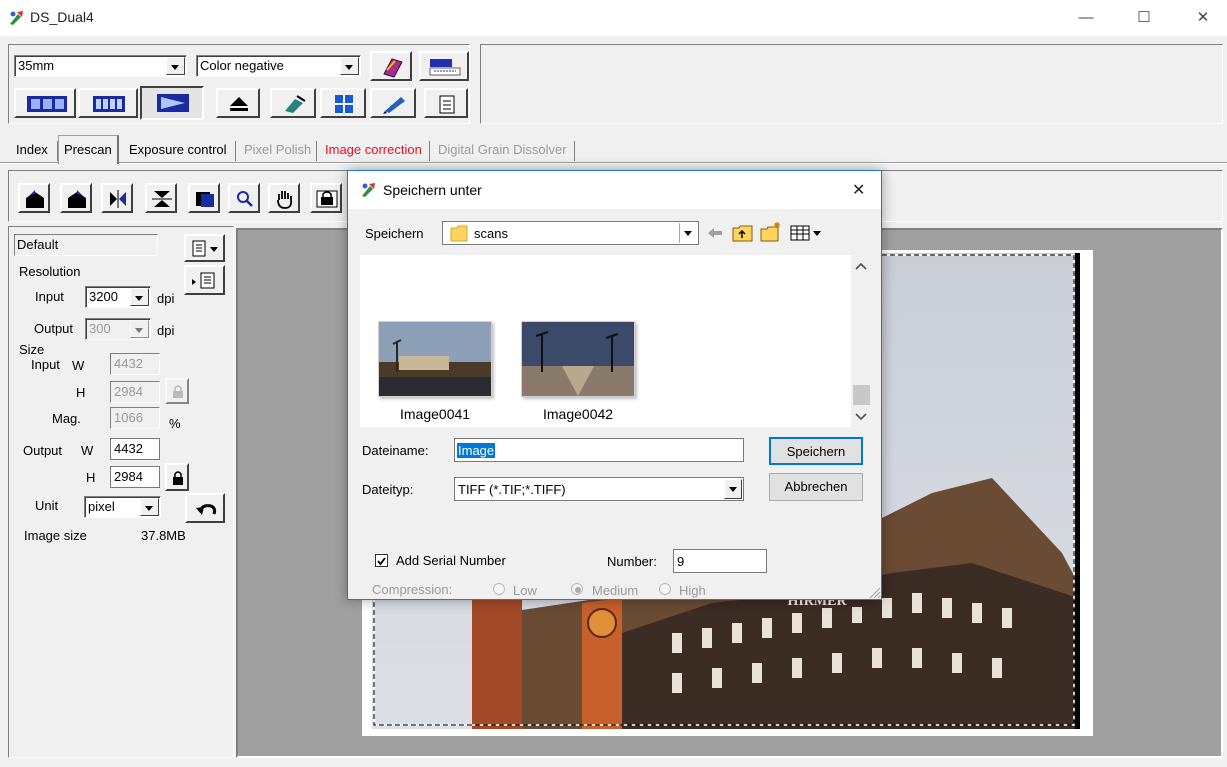 The height and width of the screenshot is (767, 1227). Describe the element at coordinates (163, 535) in the screenshot. I see `image-size-value: 37.8MB` at that location.